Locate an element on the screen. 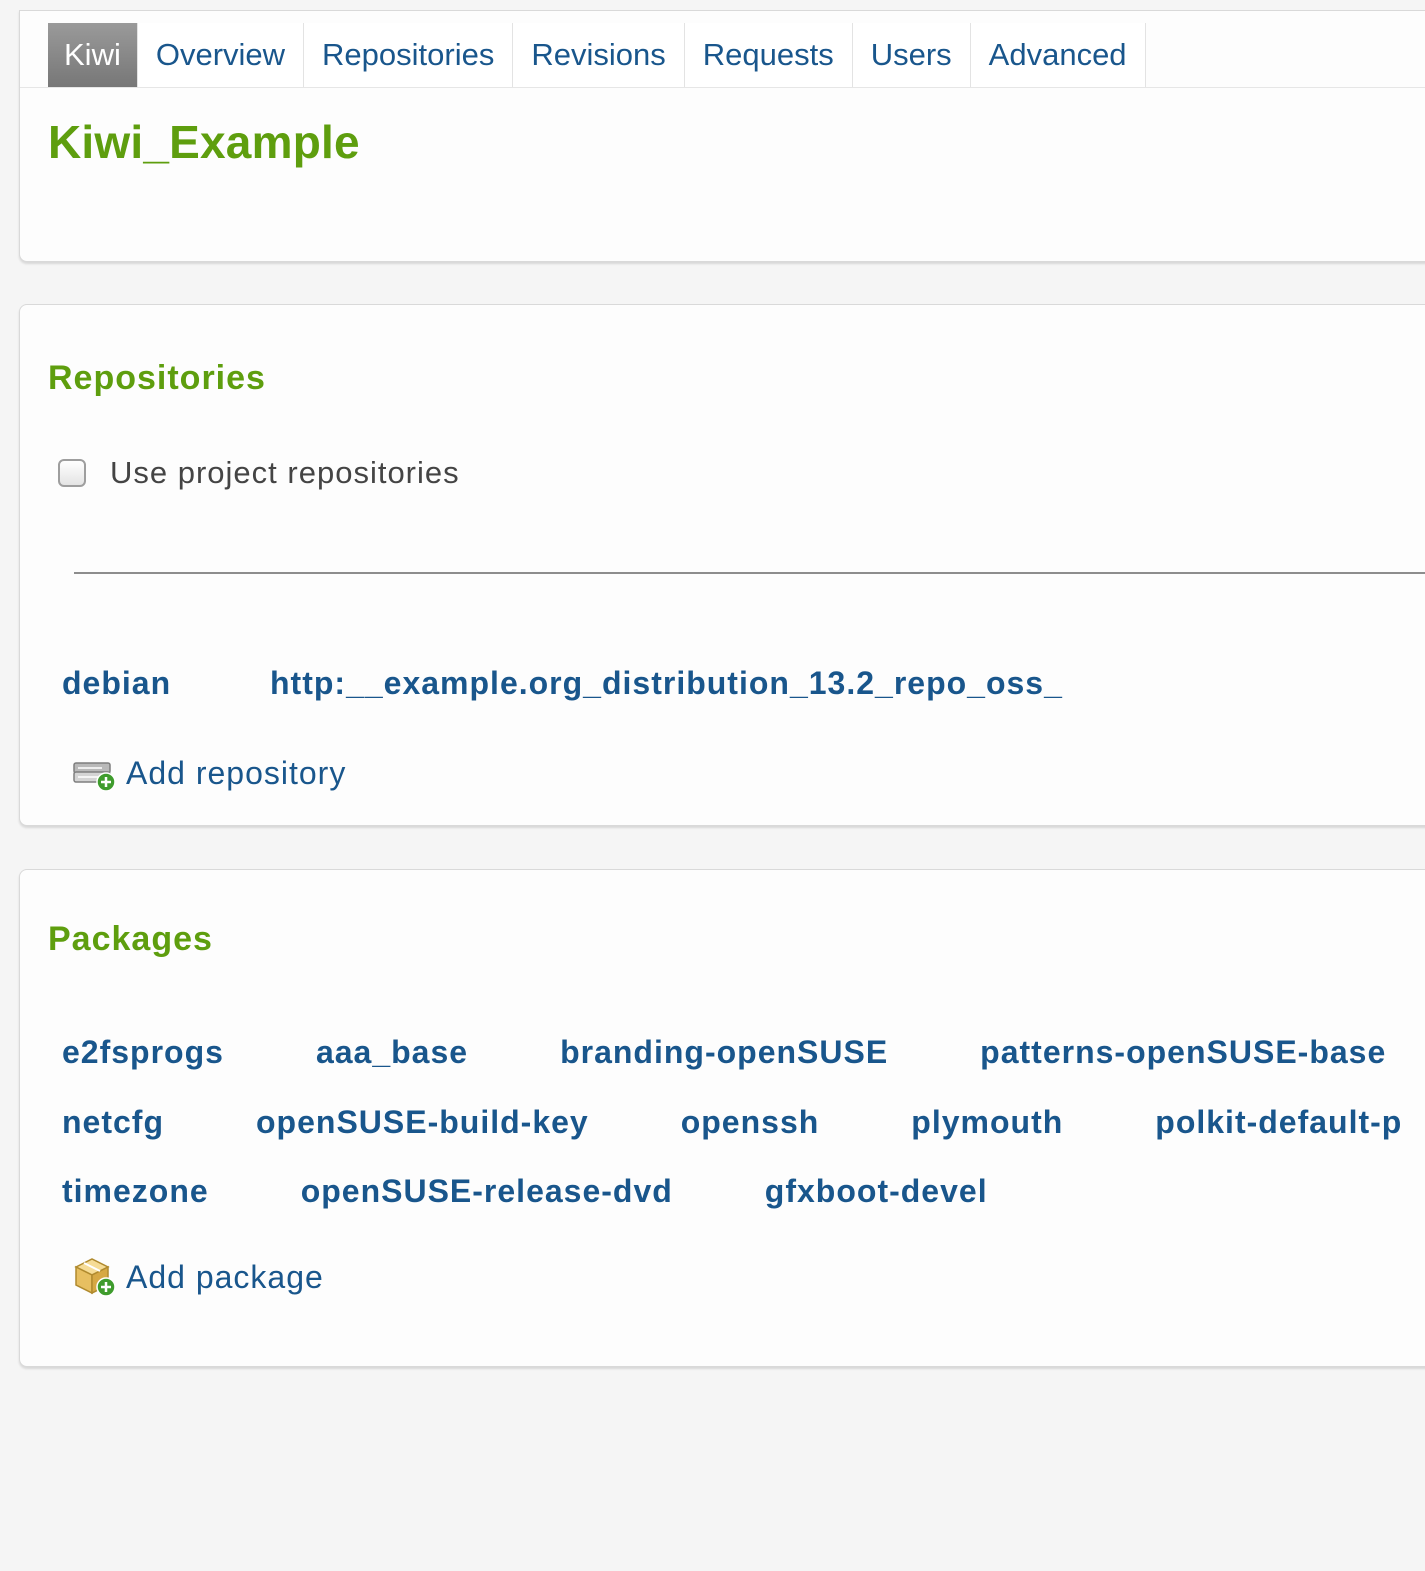 Image resolution: width=1425 pixels, height=1571 pixels. add-repository-icon is located at coordinates (95, 773).